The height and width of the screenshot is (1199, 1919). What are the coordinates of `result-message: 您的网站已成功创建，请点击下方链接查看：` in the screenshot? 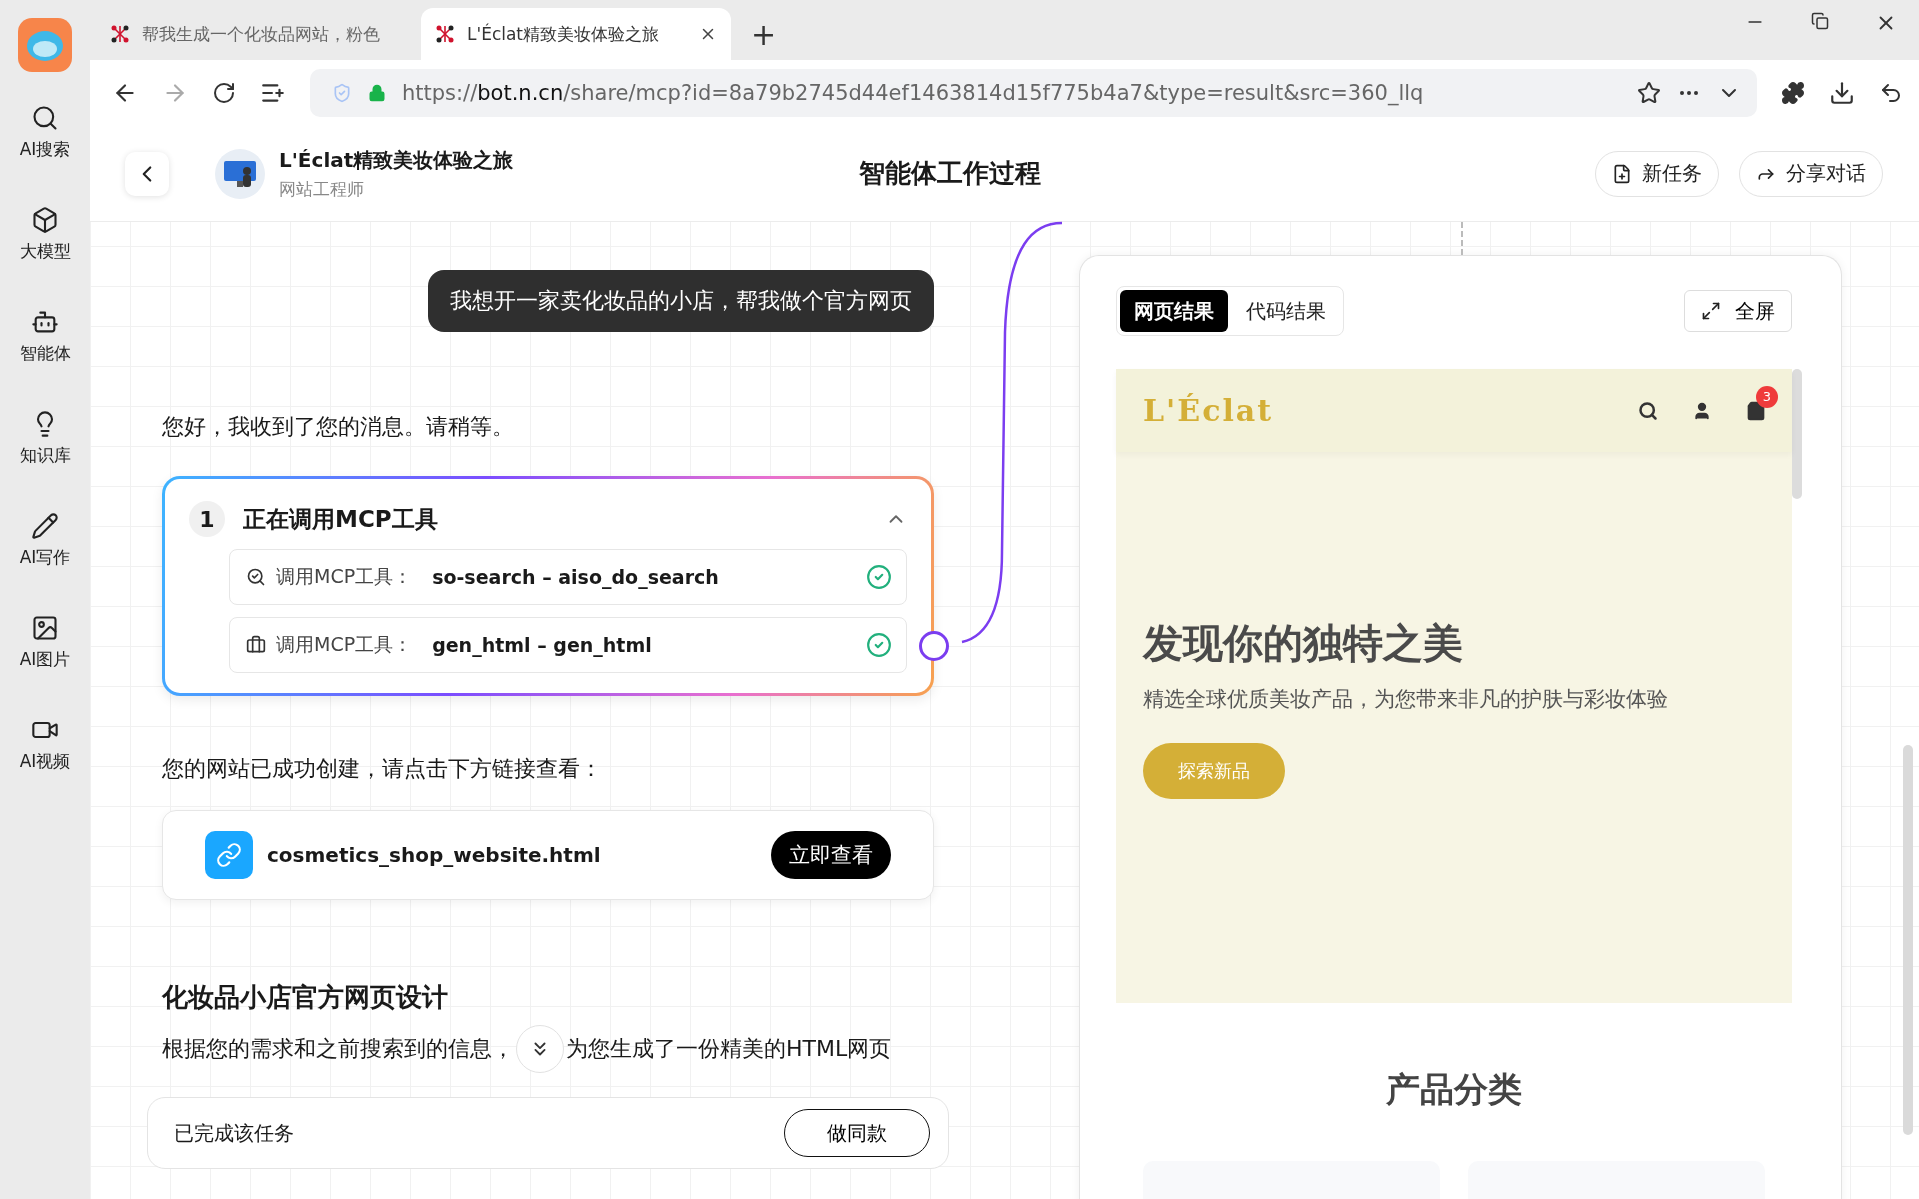 It's located at (382, 769).